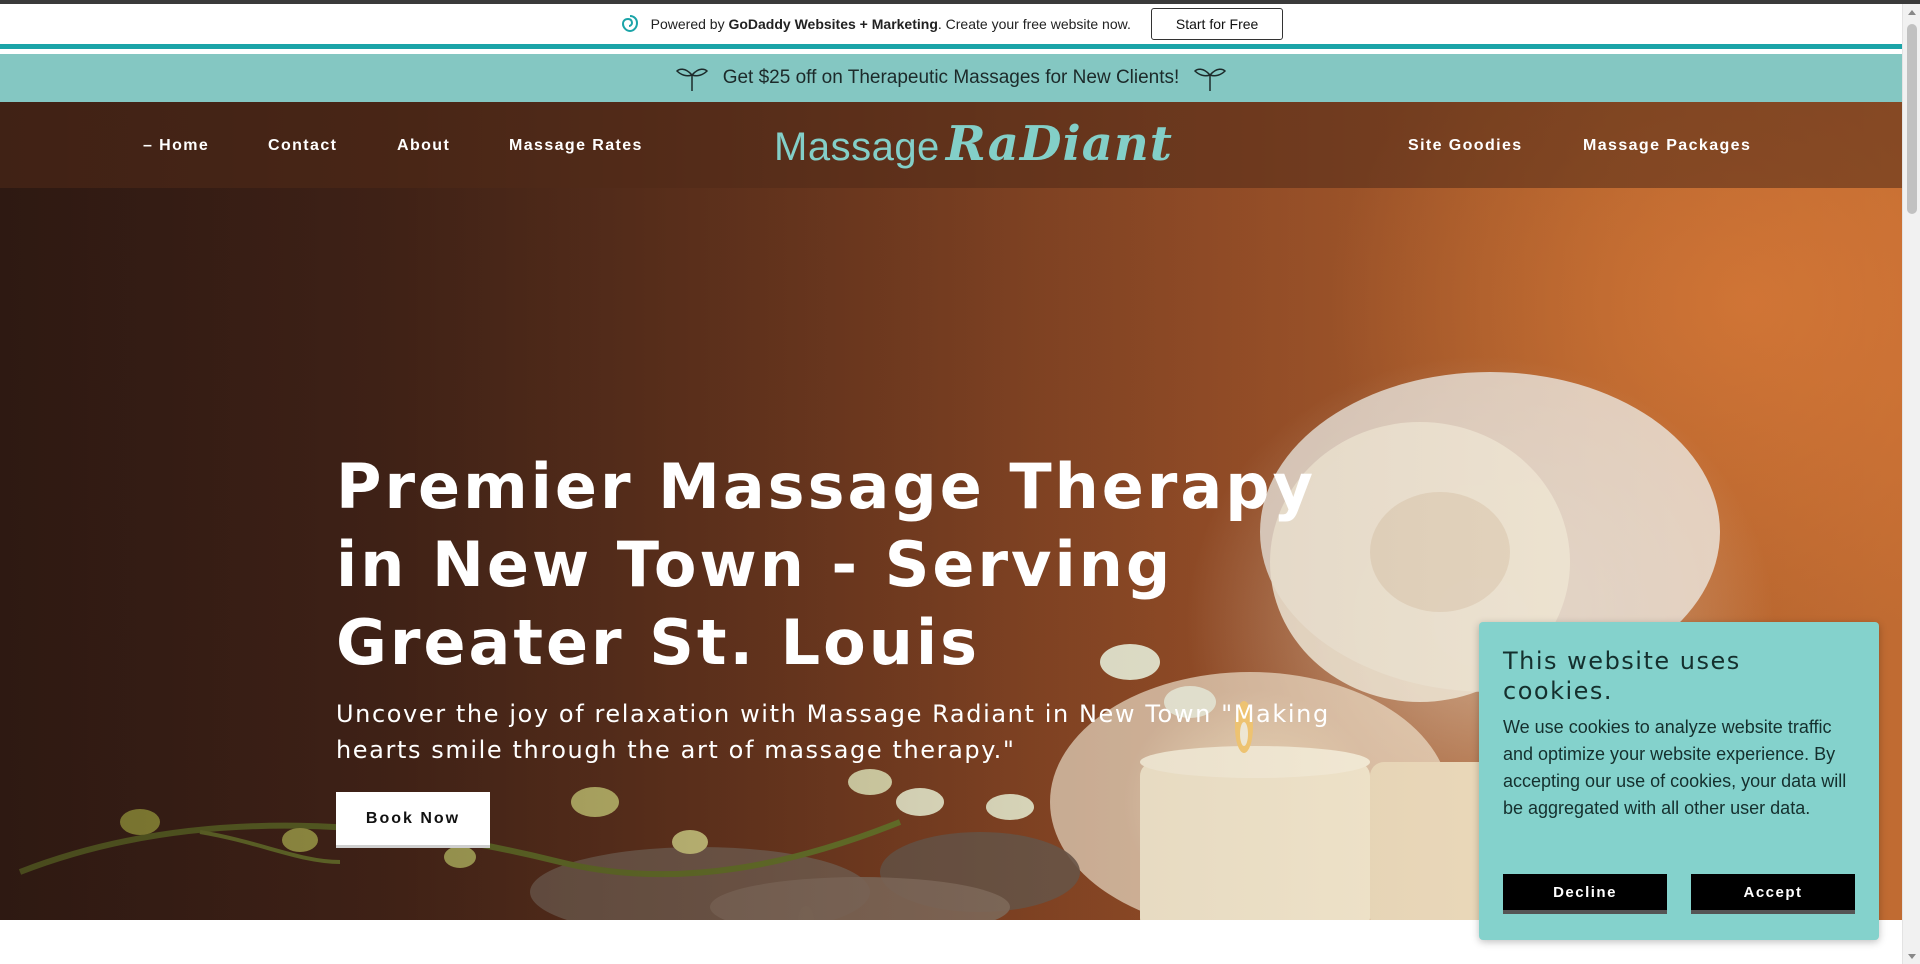  What do you see at coordinates (423, 146) in the screenshot?
I see `nav-item-about: About` at bounding box center [423, 146].